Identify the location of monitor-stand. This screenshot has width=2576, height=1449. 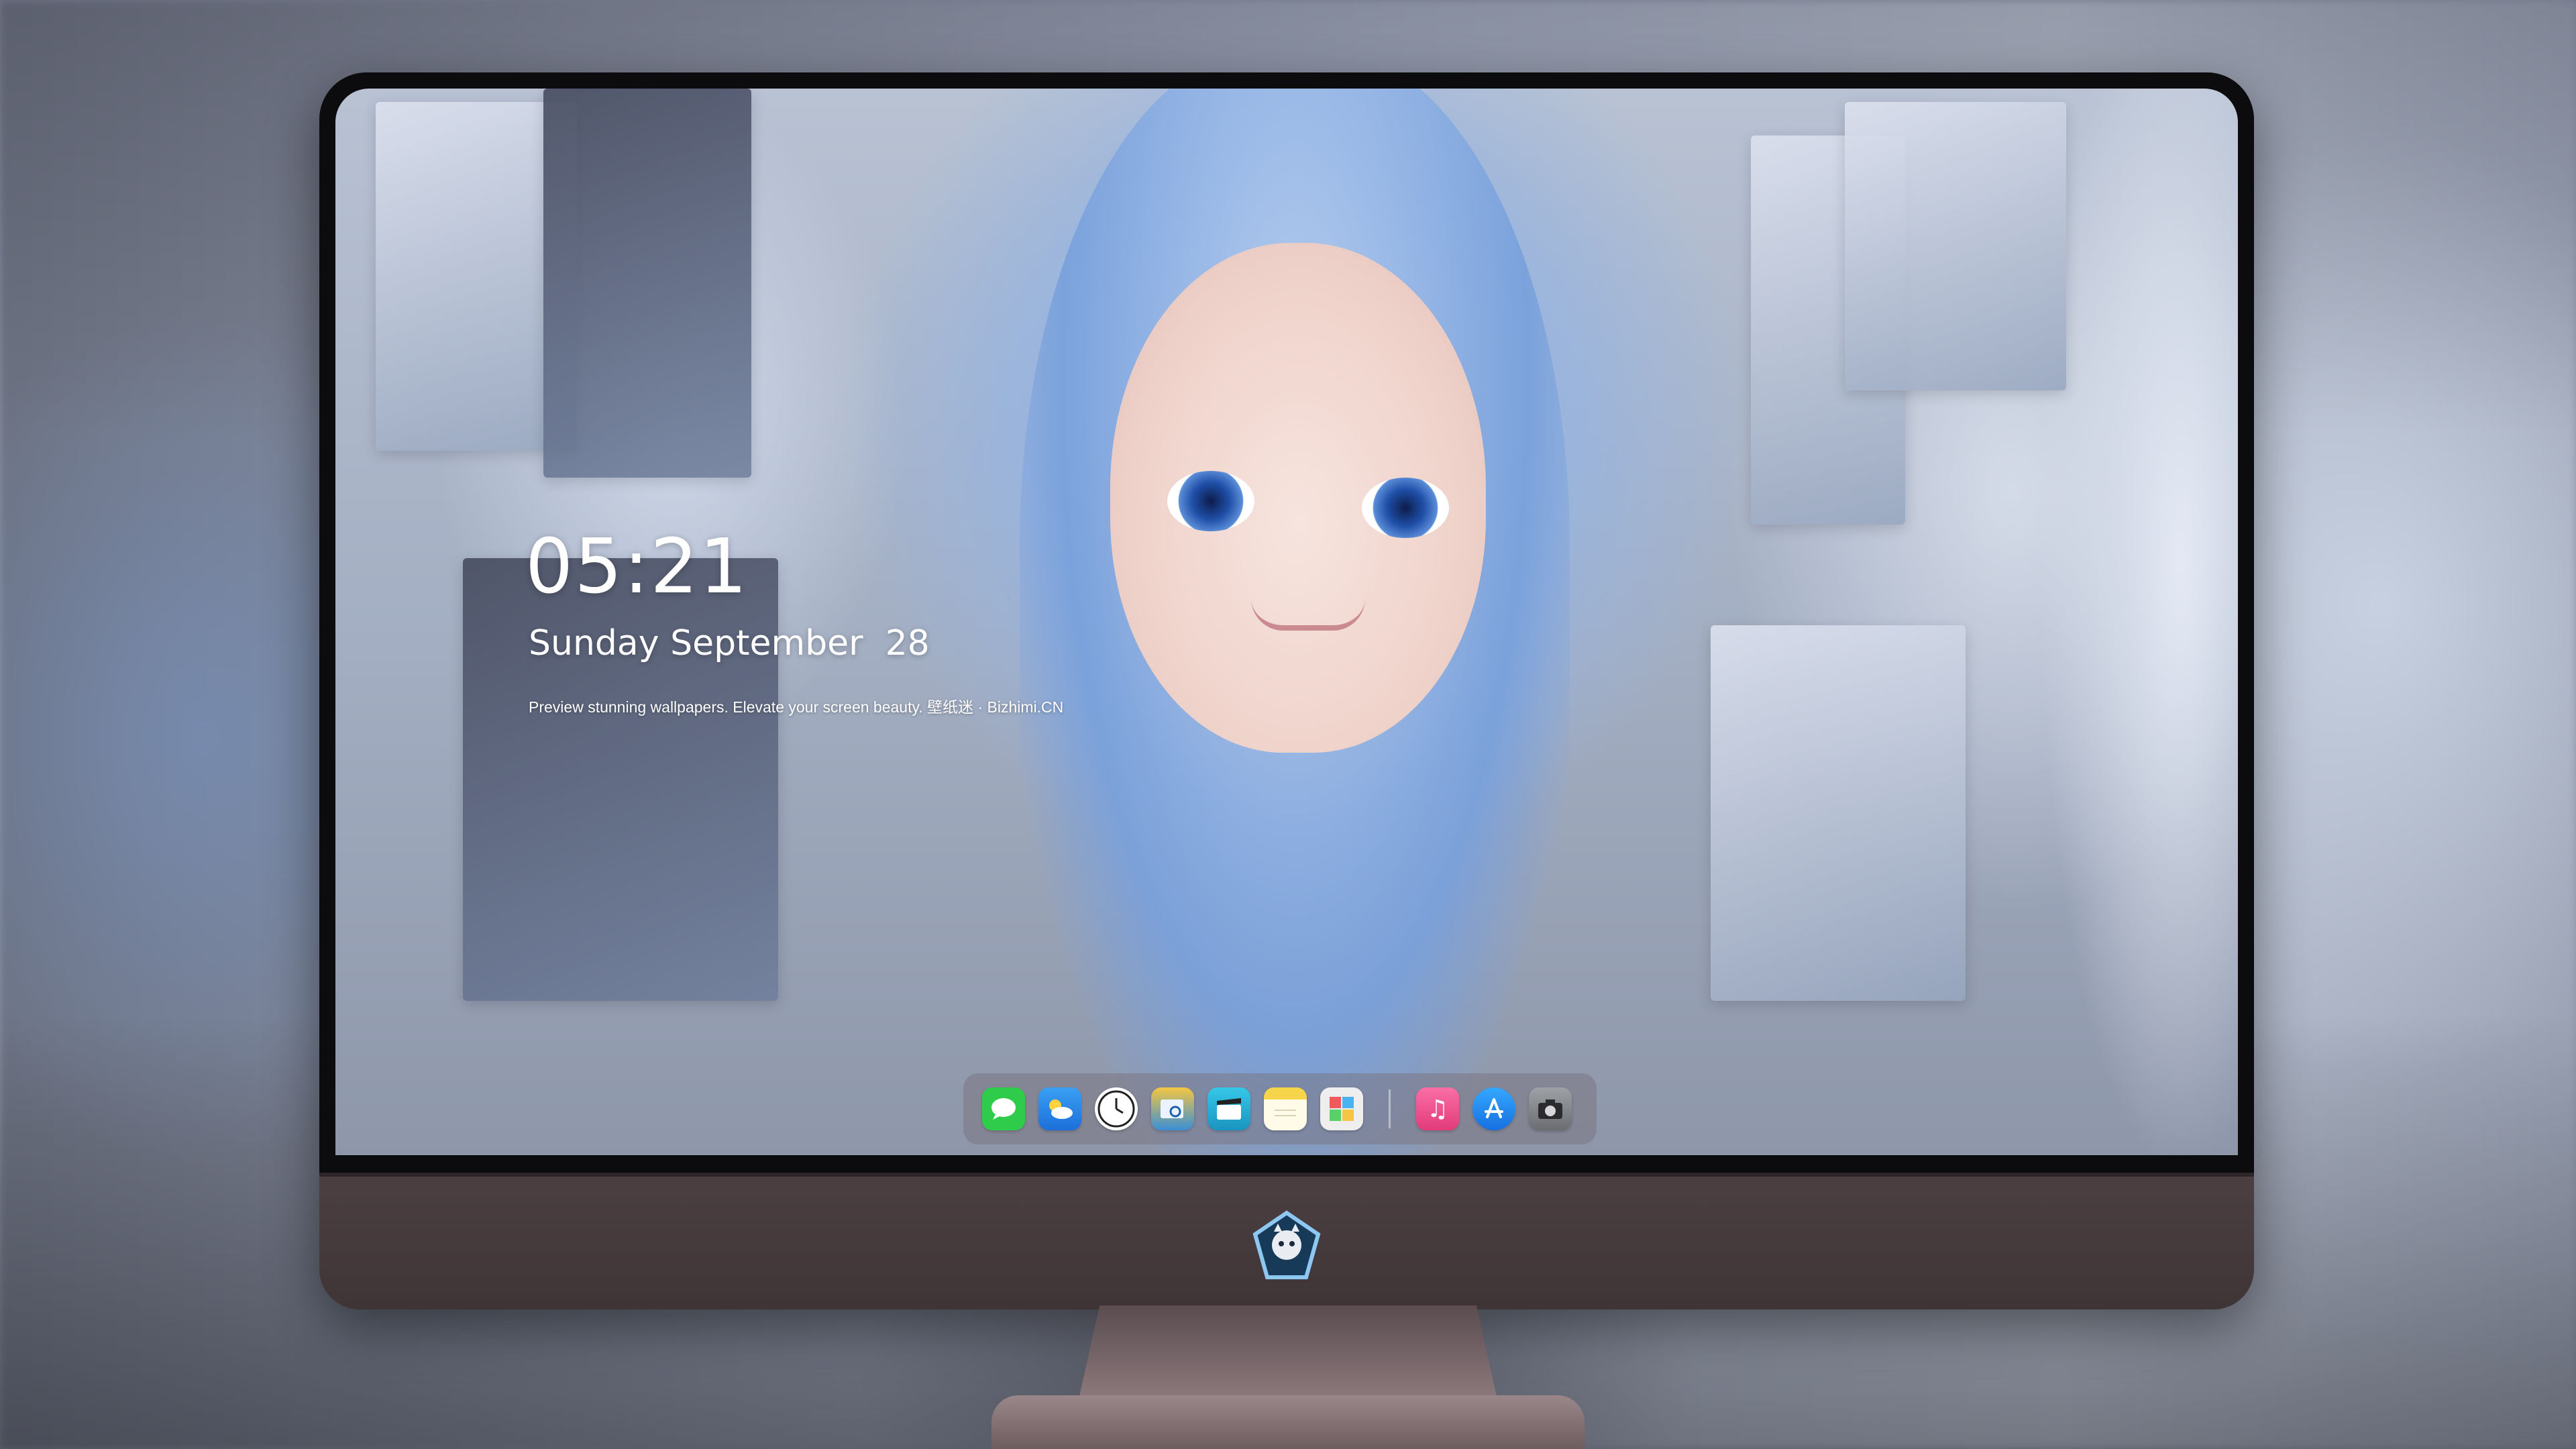
(1288, 1352).